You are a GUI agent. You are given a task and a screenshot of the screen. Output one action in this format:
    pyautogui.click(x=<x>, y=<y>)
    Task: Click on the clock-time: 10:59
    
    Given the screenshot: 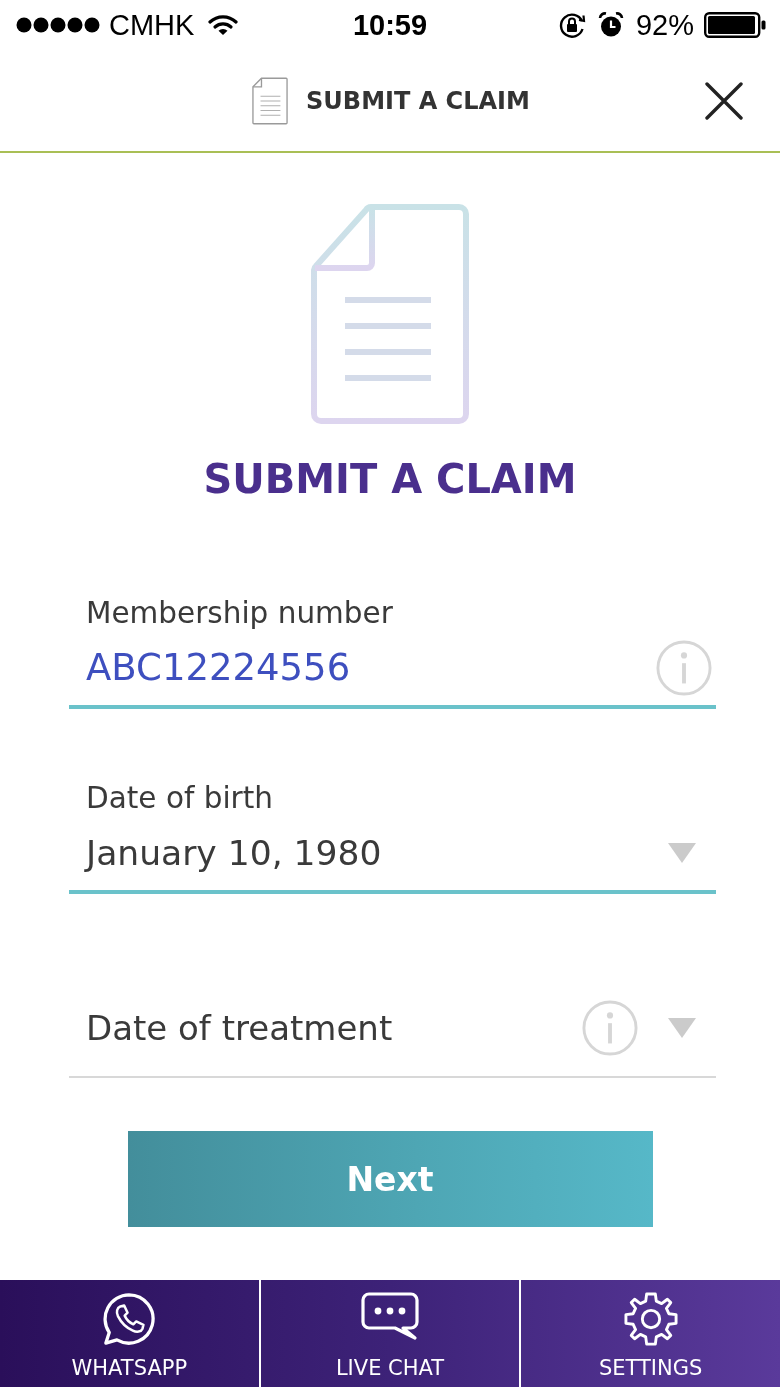 What is the action you would take?
    pyautogui.click(x=390, y=25)
    